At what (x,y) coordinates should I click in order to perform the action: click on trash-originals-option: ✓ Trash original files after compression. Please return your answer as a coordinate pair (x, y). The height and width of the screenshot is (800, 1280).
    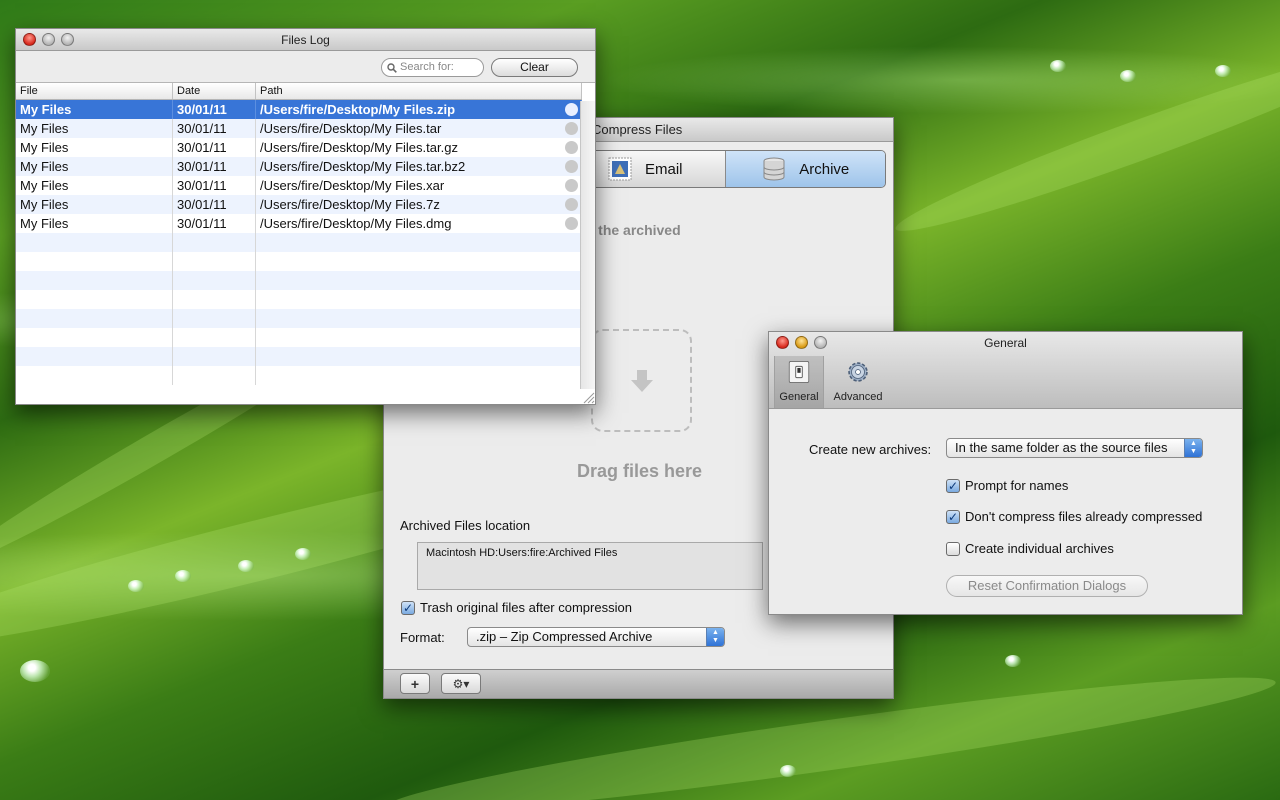
    Looking at the image, I should click on (516, 607).